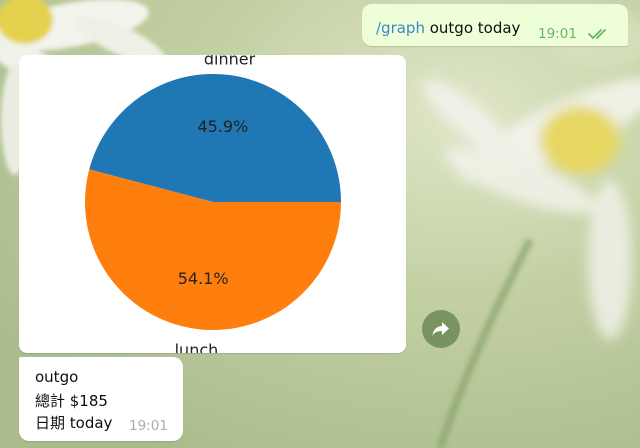  Describe the element at coordinates (197, 347) in the screenshot. I see `pie-category-label: lunch` at that location.